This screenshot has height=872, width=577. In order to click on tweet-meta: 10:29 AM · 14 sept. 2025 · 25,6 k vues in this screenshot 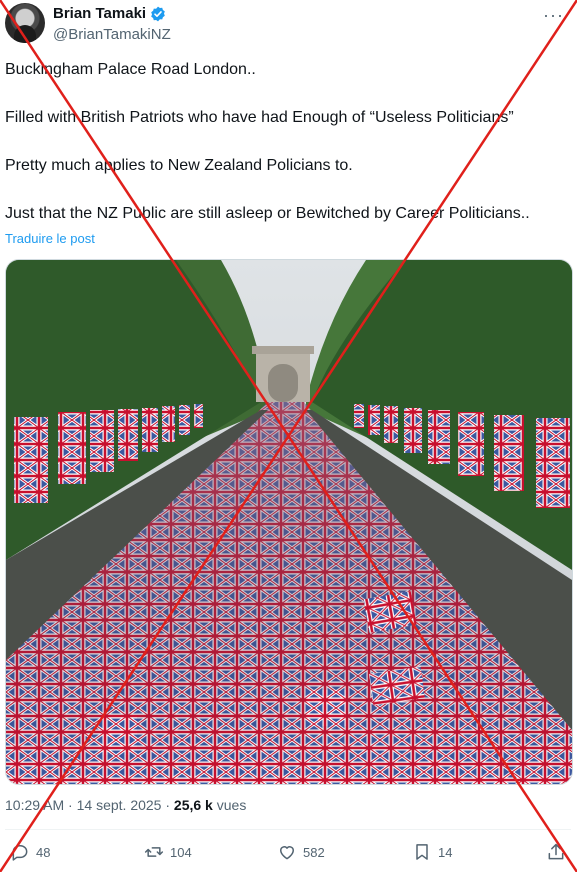, I will do `click(125, 805)`.